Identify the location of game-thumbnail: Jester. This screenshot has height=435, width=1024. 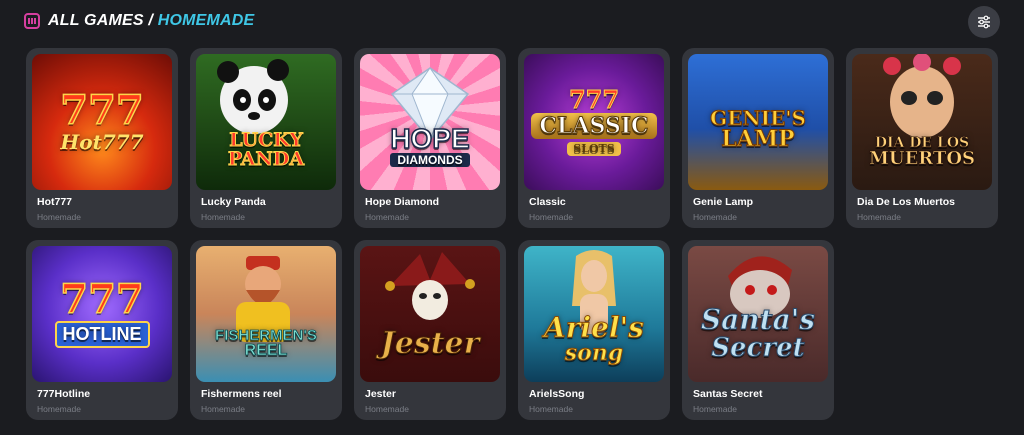
(430, 314).